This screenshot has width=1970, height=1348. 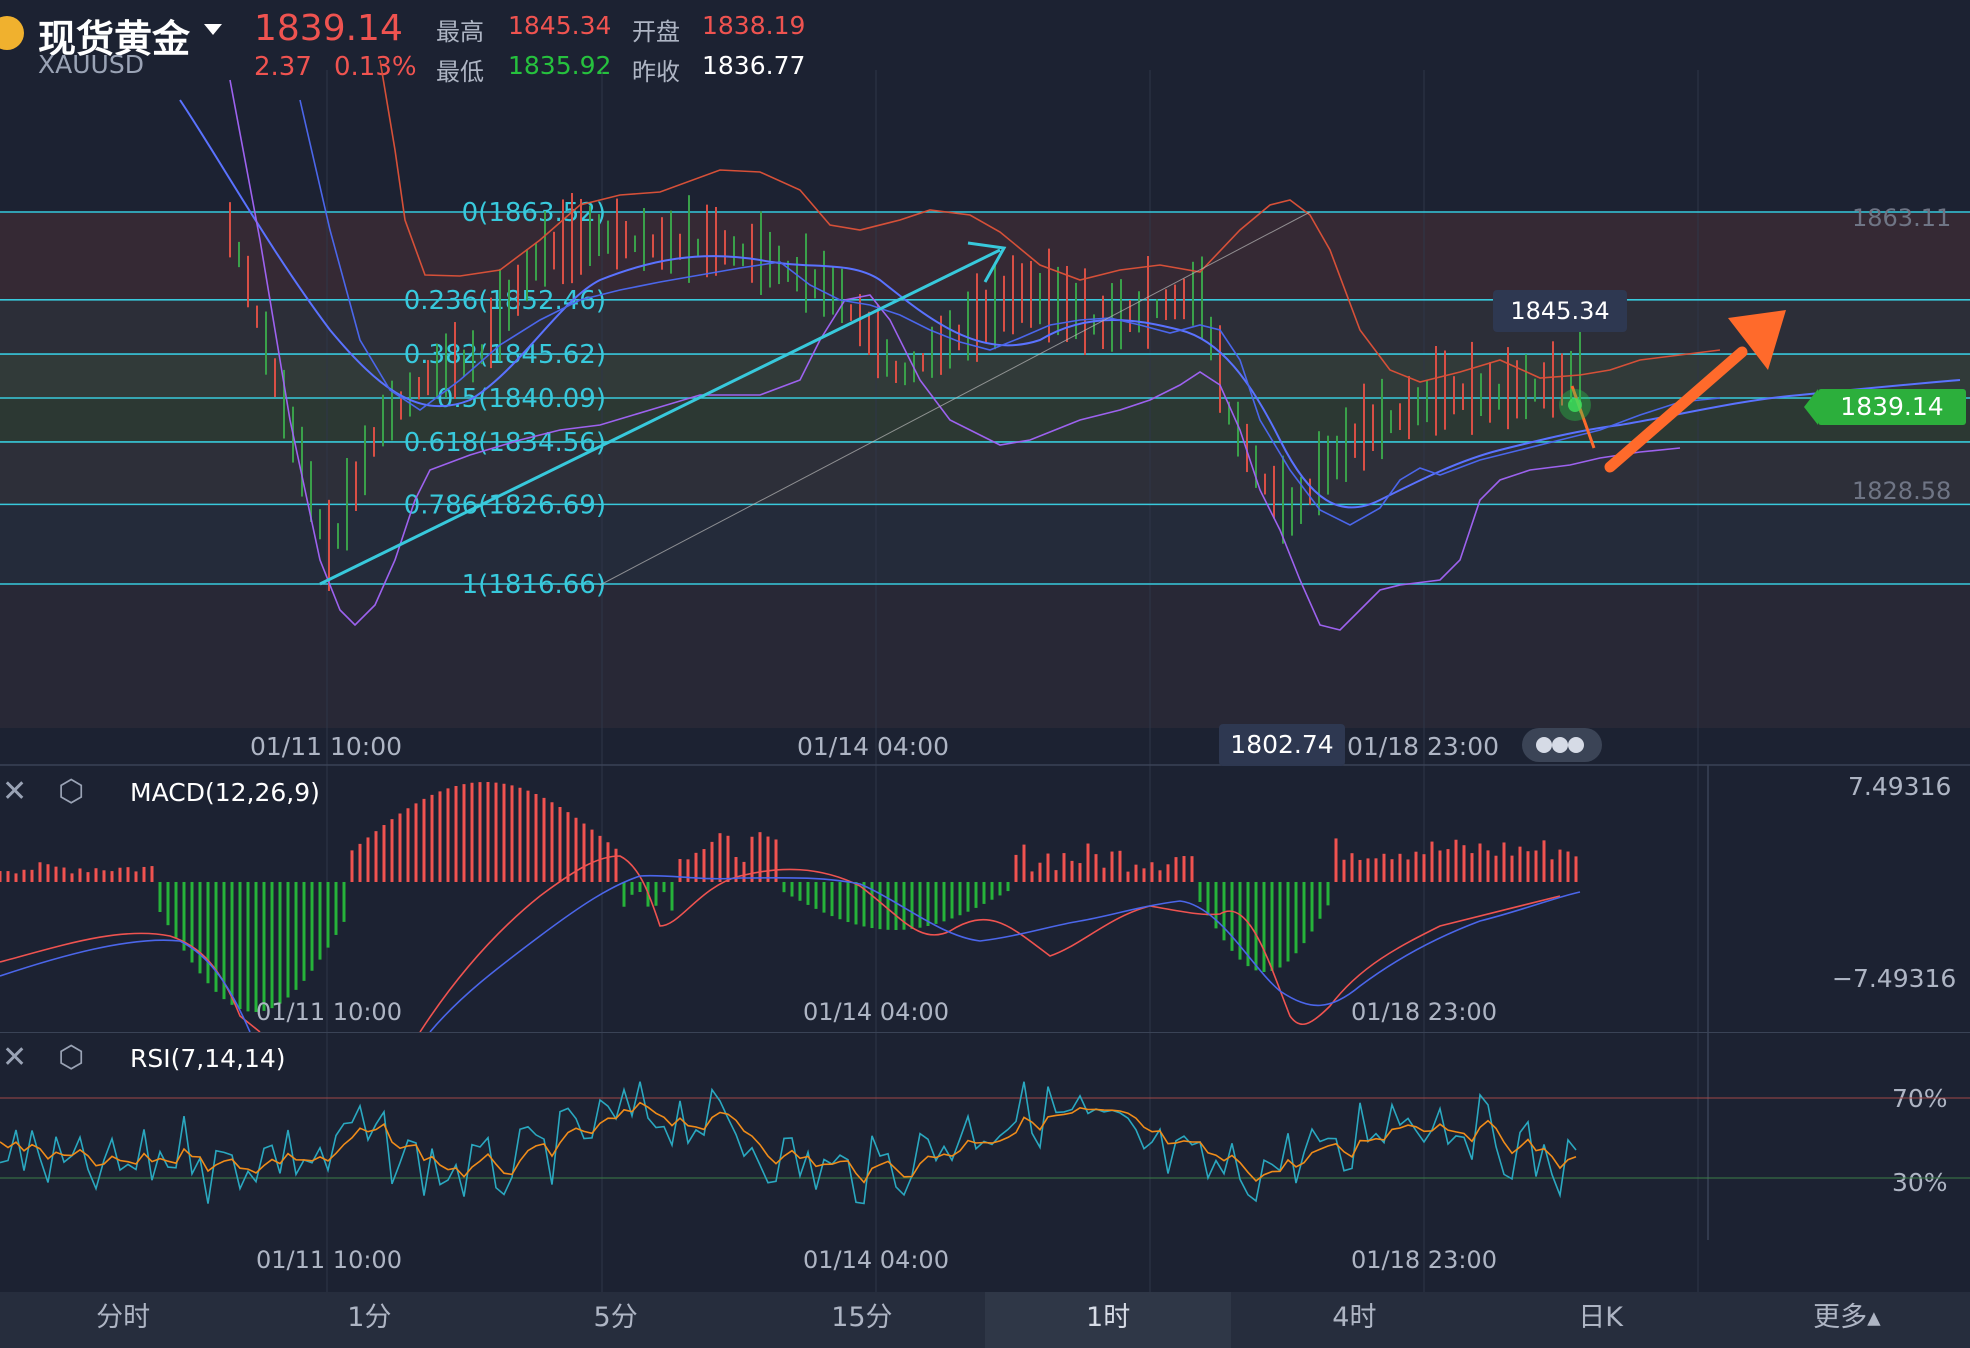 I want to click on high-tooltip: 1845.34, so click(x=1560, y=311).